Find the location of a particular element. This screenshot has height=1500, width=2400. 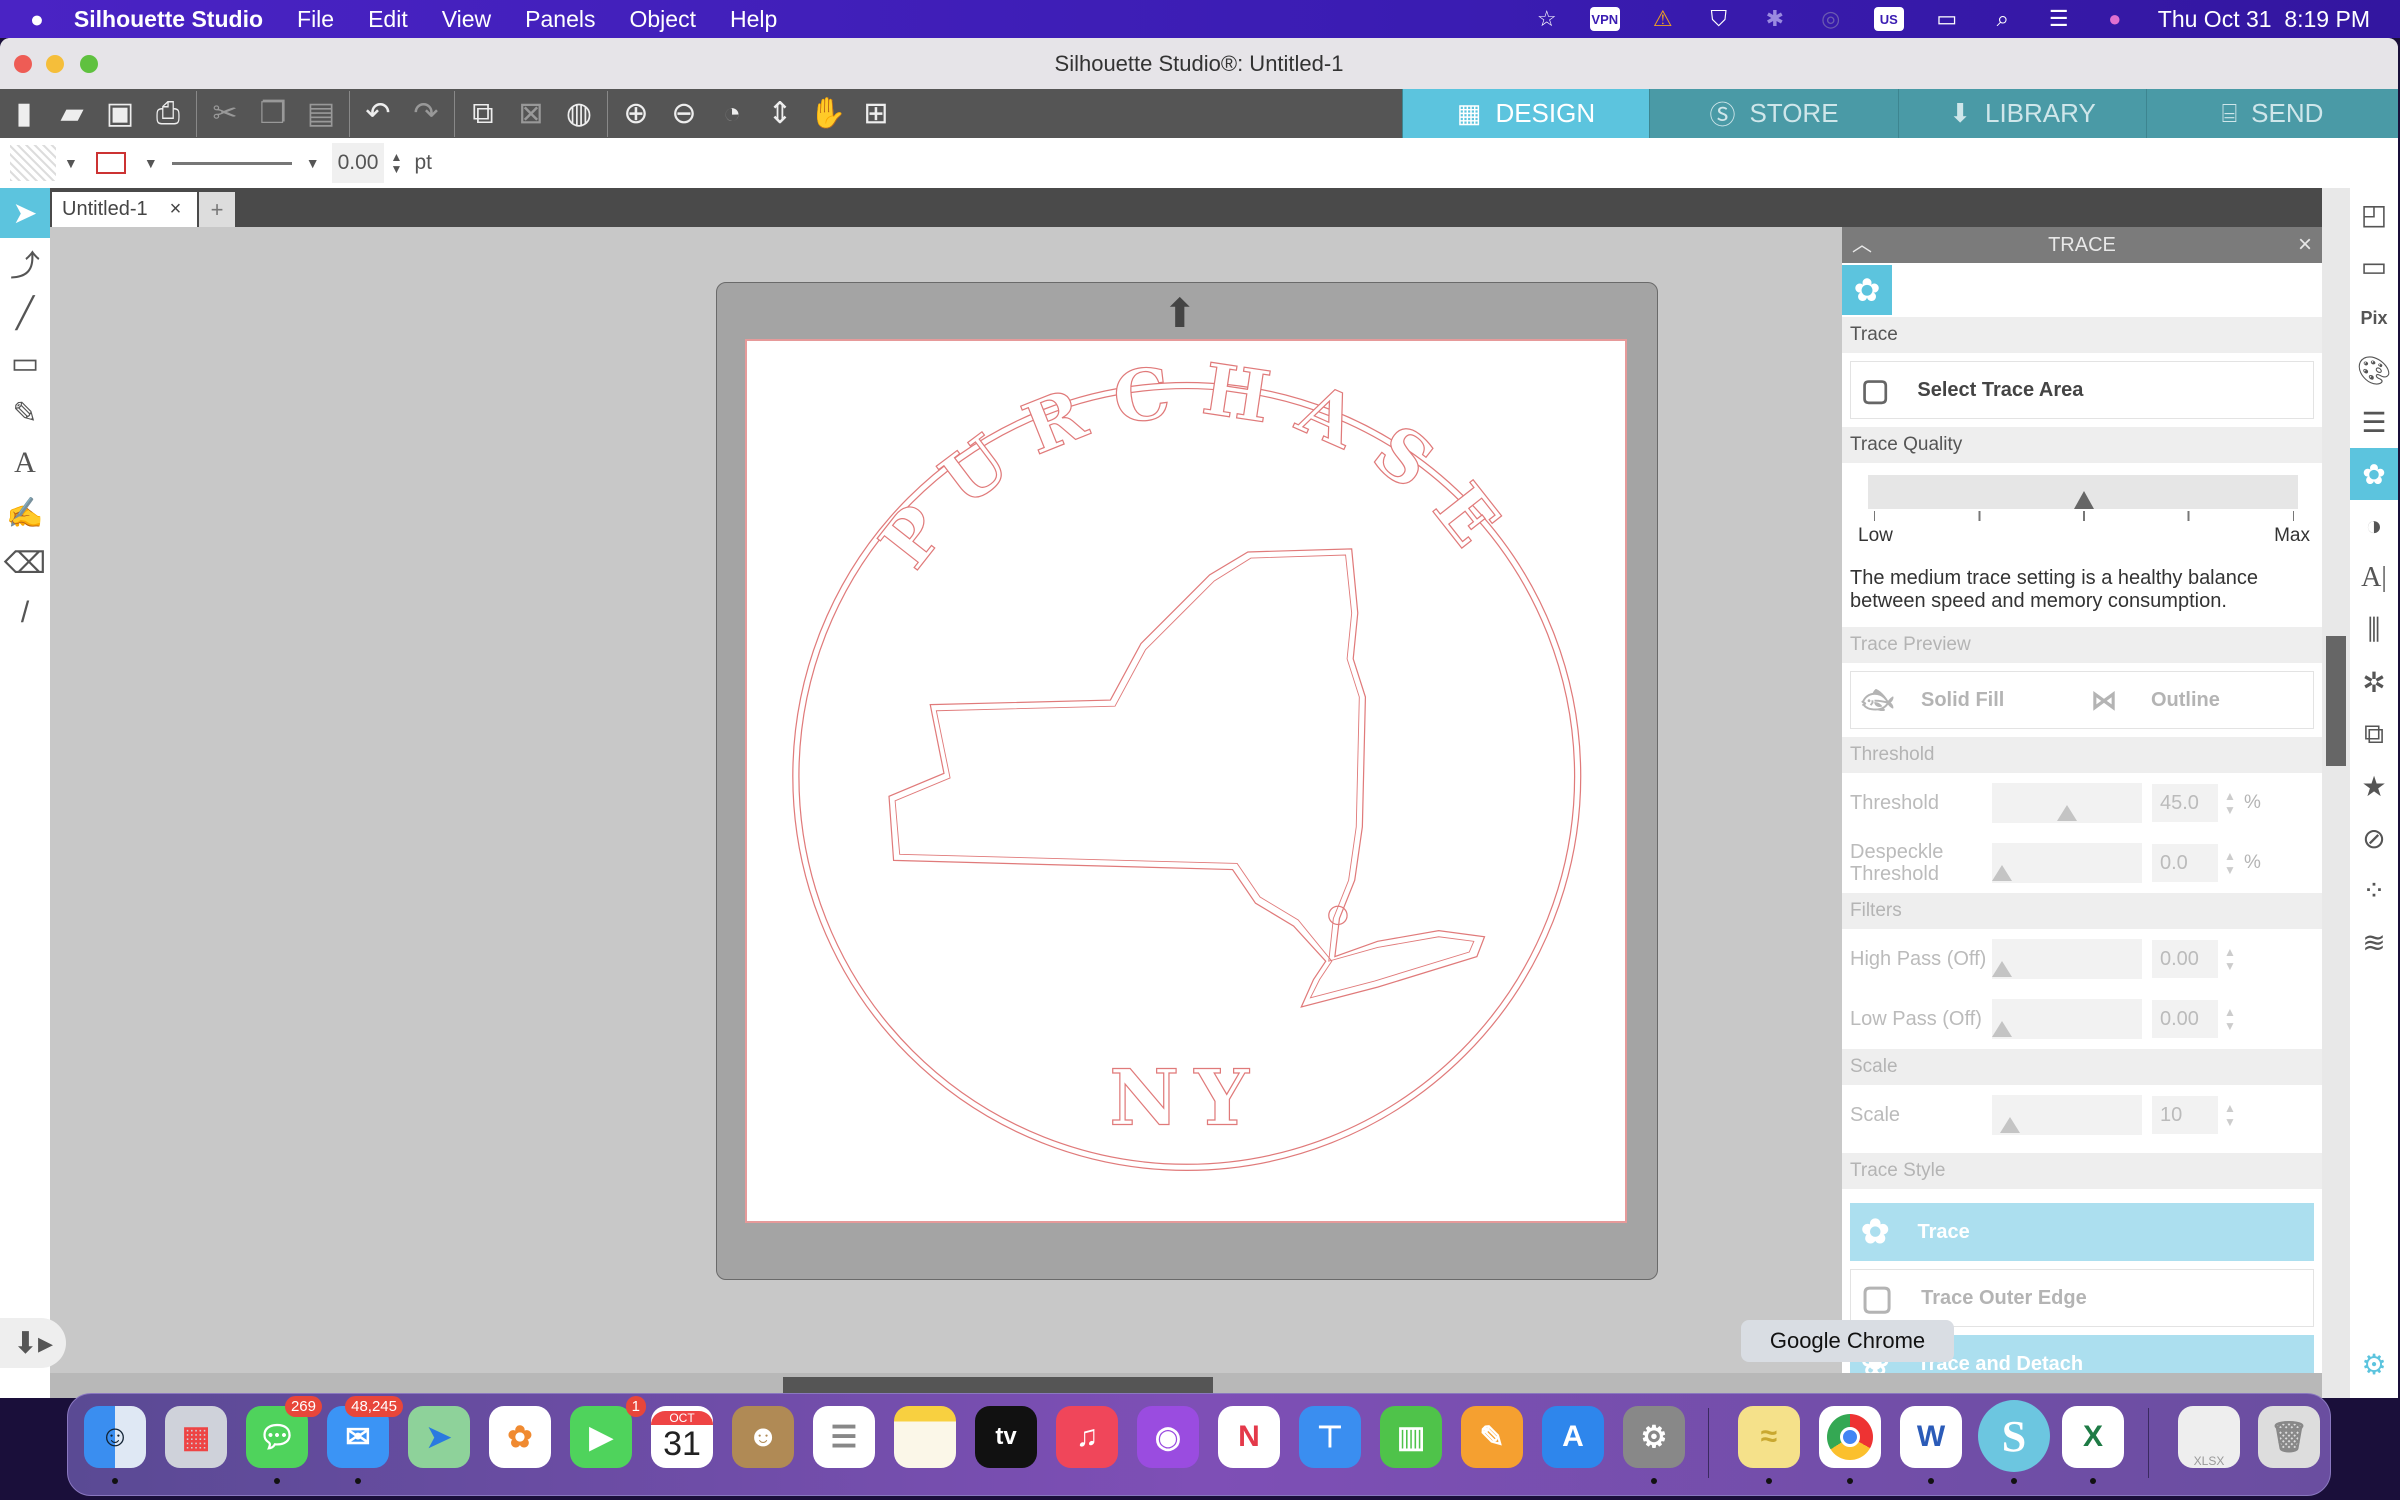

line-color-dropdown-icon: ▼ is located at coordinates (151, 163).